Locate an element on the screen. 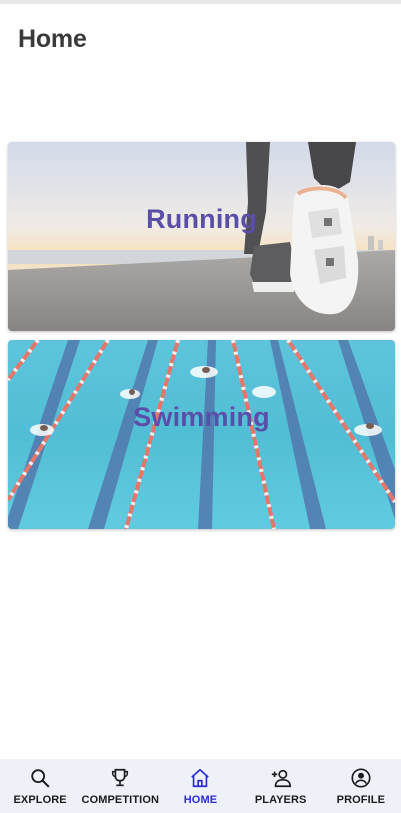  add-person-icon is located at coordinates (281, 778).